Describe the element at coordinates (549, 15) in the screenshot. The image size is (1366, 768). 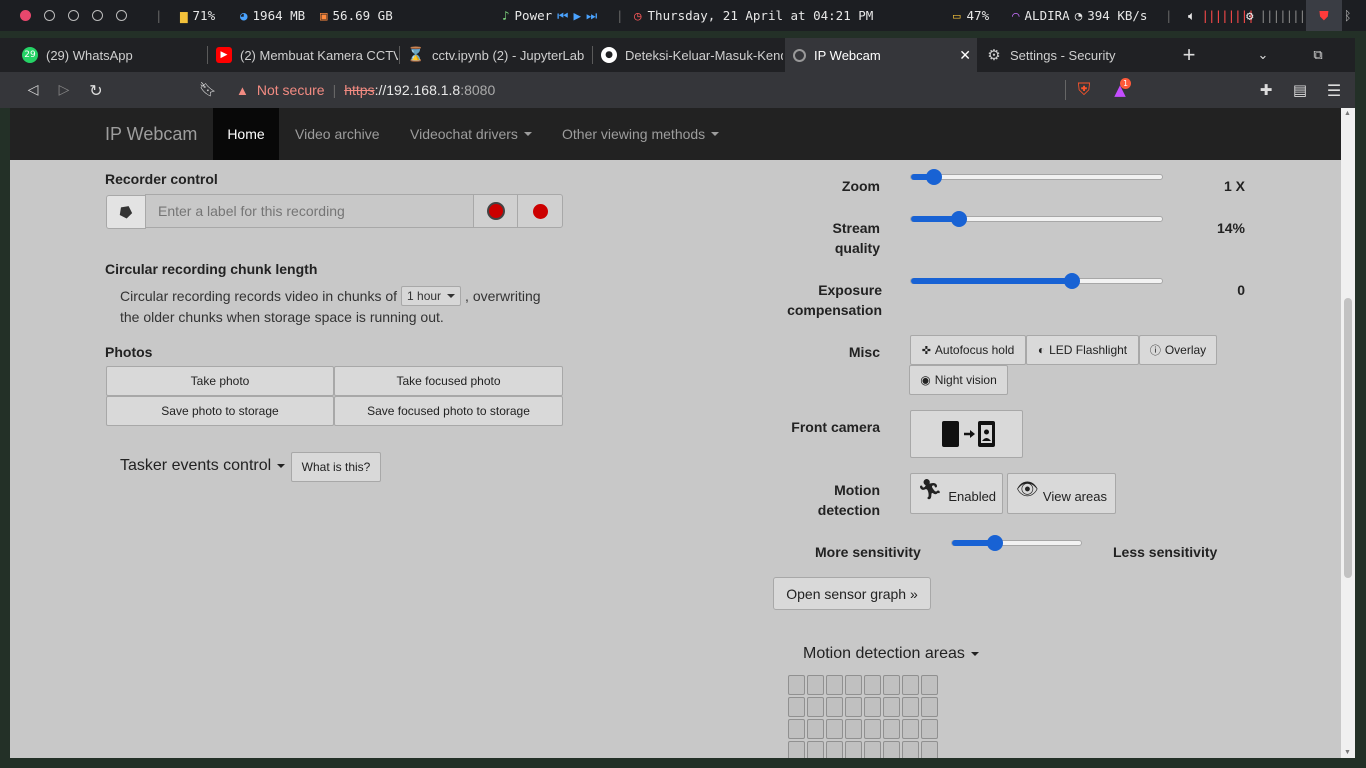
I see `media-player: ♪ Power ⏮ ▶ ⏭` at that location.